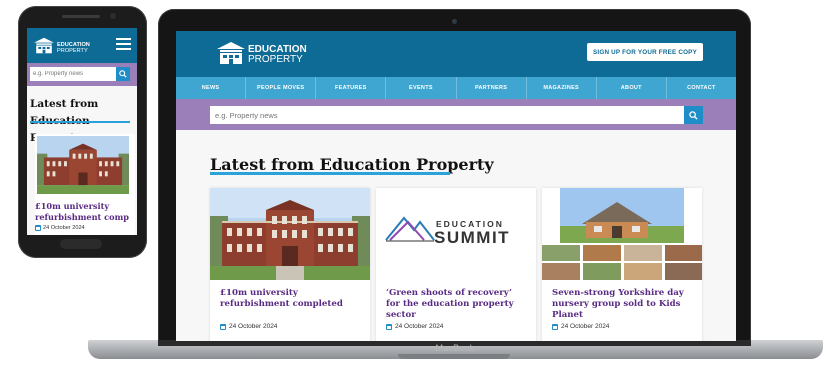 This screenshot has width=823, height=370. Describe the element at coordinates (447, 115) in the screenshot. I see `search-input` at that location.